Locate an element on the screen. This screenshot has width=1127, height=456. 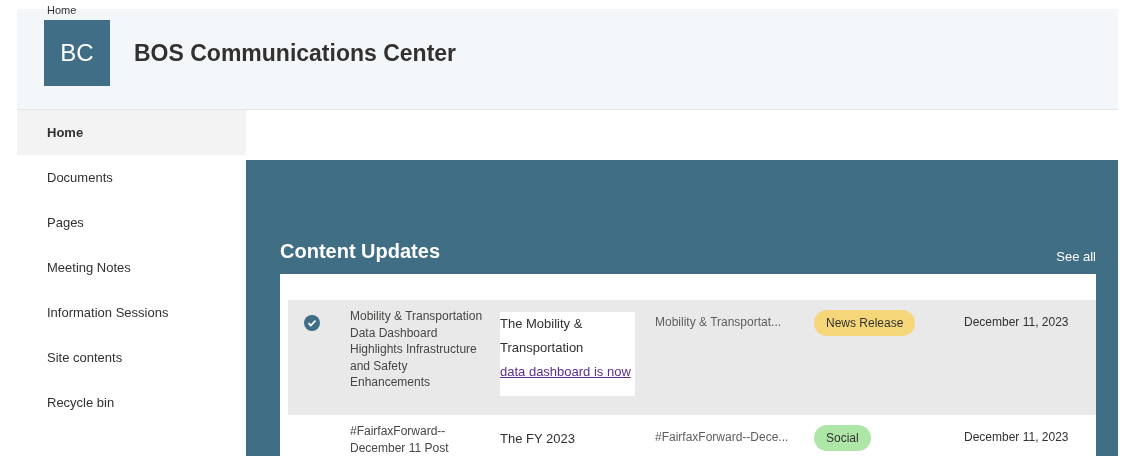
dashboard-link: data dashboard is now is located at coordinates (567, 372).